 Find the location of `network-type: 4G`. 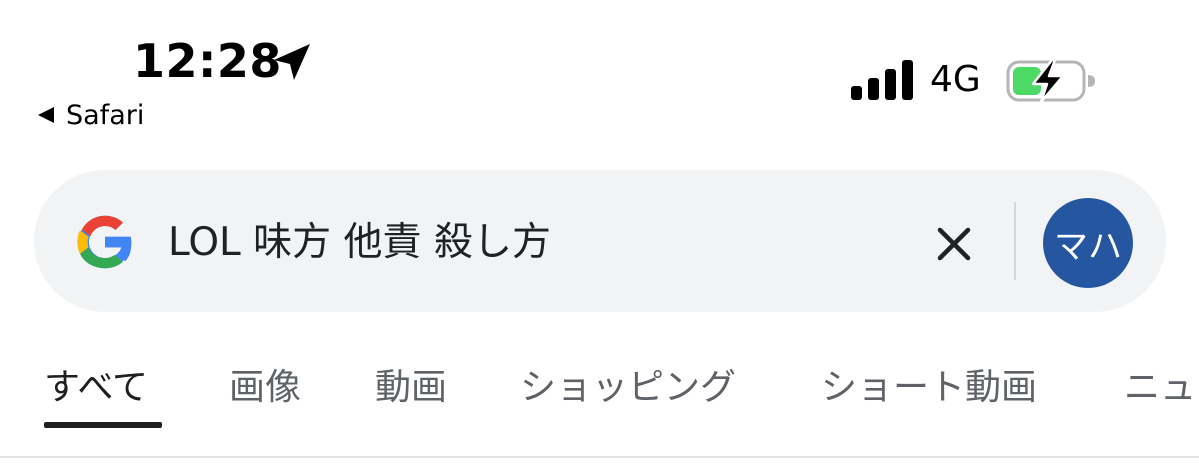

network-type: 4G is located at coordinates (955, 79).